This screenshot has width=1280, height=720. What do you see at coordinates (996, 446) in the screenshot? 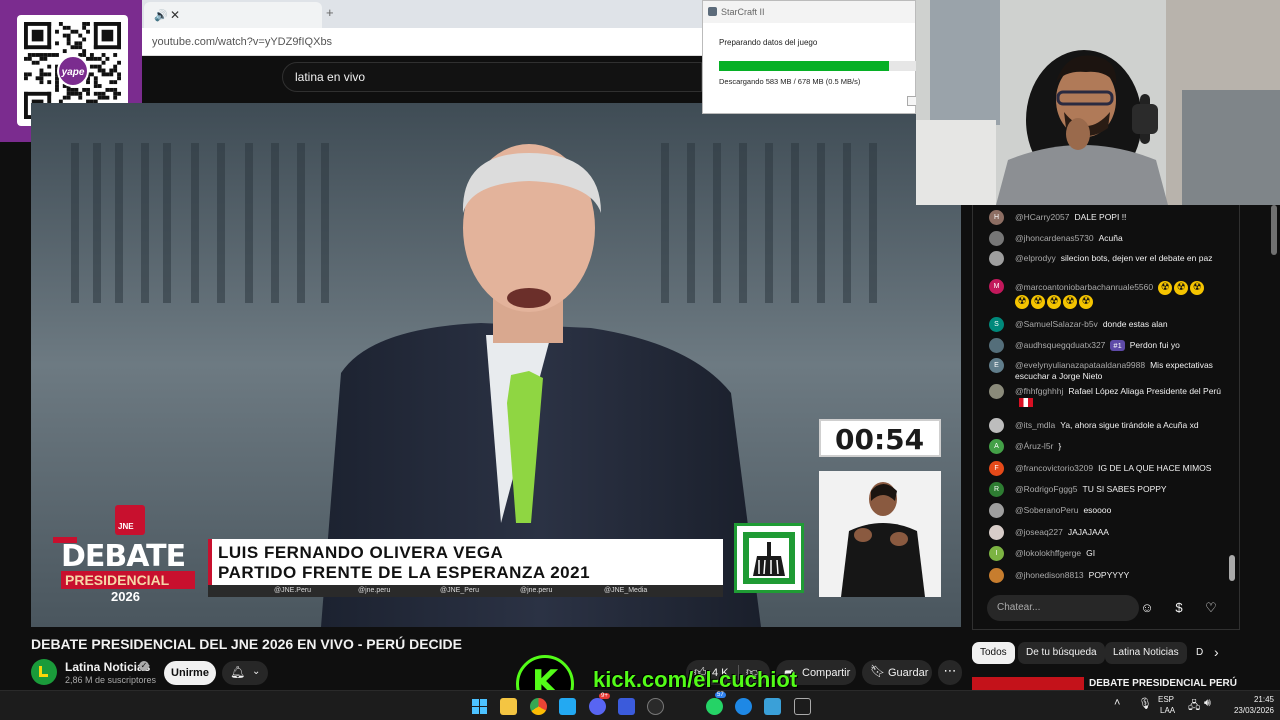
I see `chat-avatar: A` at bounding box center [996, 446].